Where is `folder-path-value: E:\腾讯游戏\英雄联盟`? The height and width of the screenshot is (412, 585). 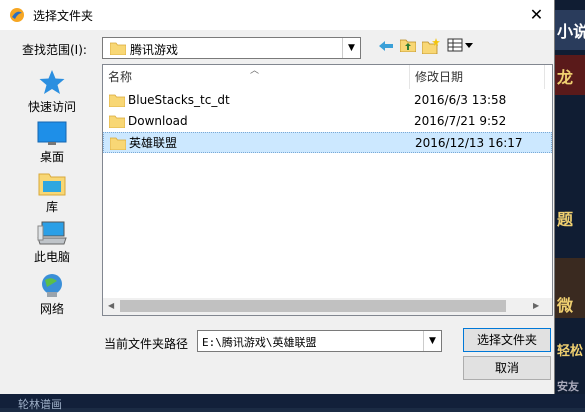 folder-path-value: E:\腾讯游戏\英雄联盟 is located at coordinates (259, 342).